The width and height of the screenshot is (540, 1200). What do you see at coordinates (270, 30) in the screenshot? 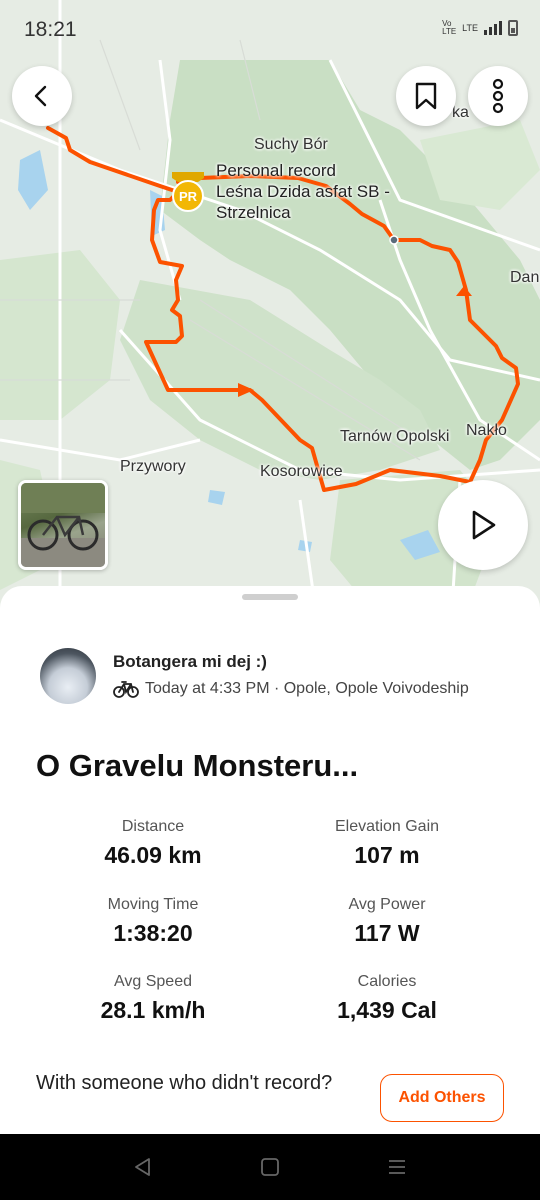
I see `status-bar: 18:21 Vo LTE LTE` at bounding box center [270, 30].